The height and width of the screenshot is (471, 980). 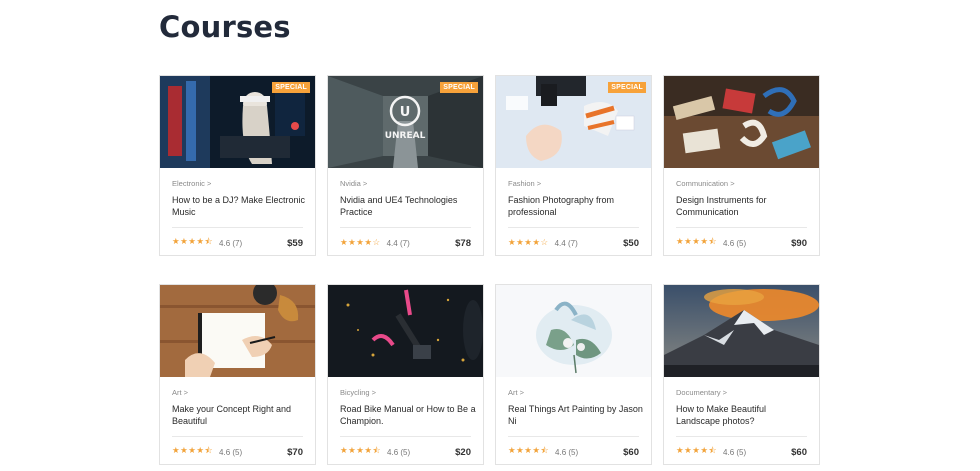 I want to click on course-title: Real Things Art Painting by Jason Ni, so click(x=576, y=415).